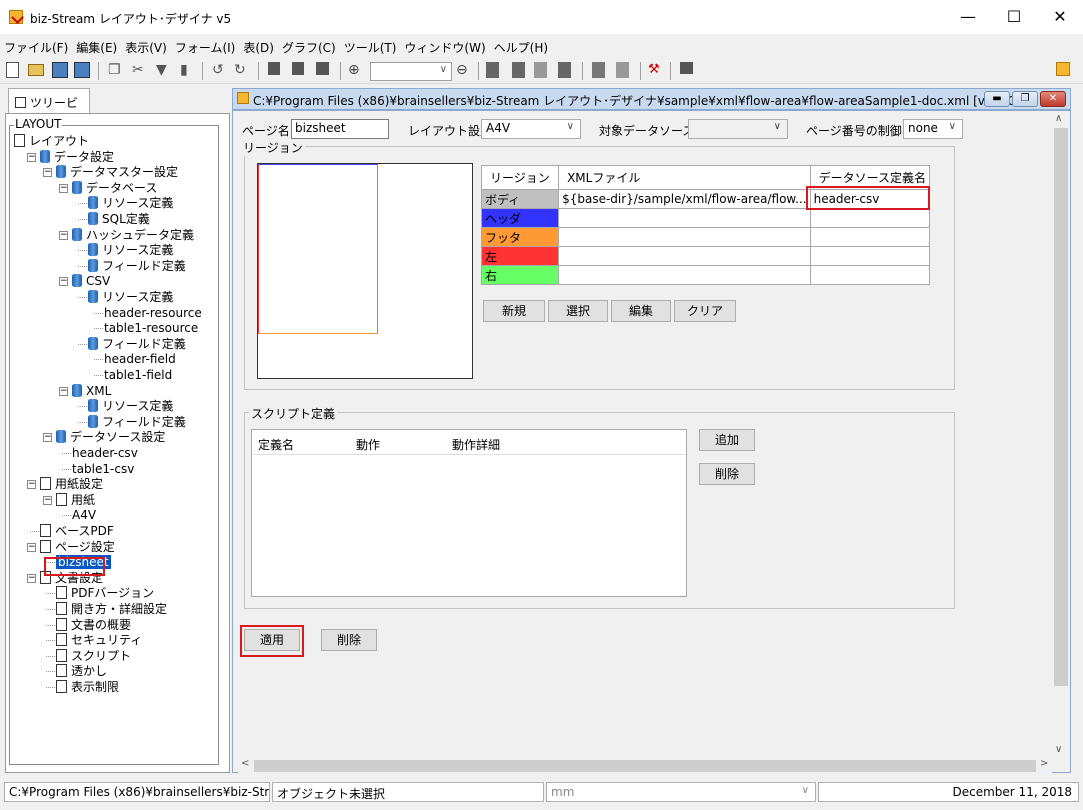 The image size is (1083, 810). I want to click on script-delete-button: 削除, so click(727, 474).